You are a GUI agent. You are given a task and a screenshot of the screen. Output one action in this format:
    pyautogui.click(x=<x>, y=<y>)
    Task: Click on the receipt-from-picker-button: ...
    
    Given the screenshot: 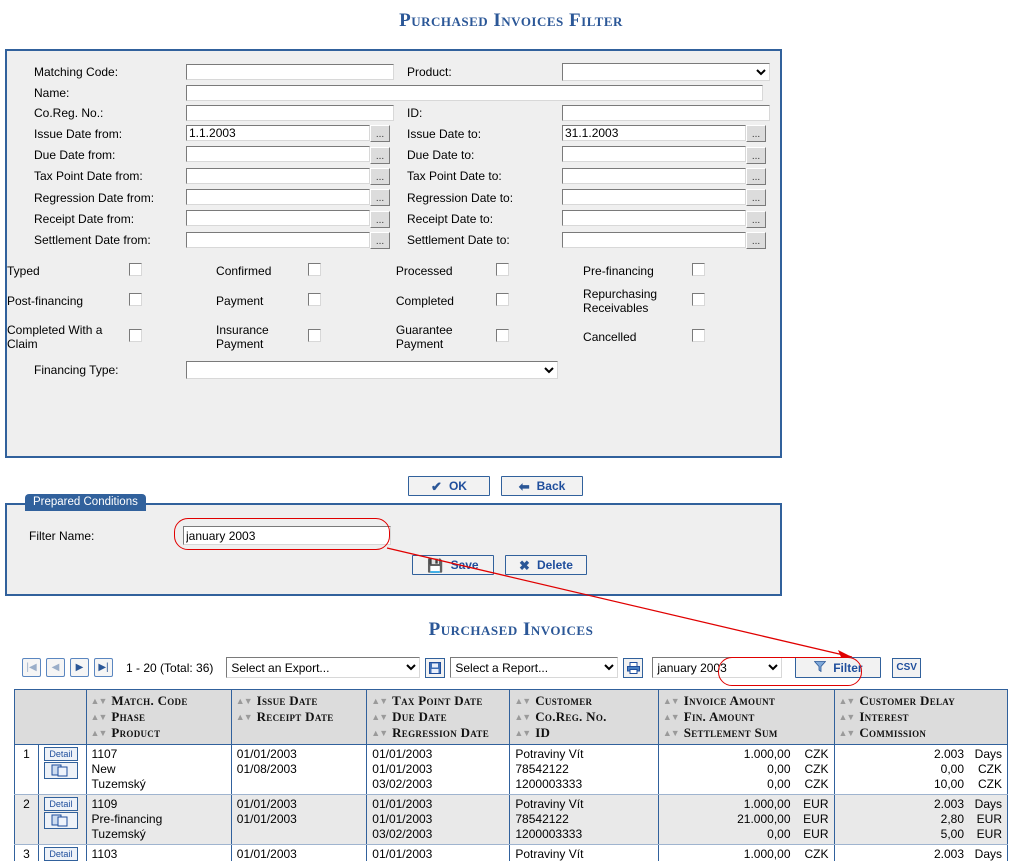 What is the action you would take?
    pyautogui.click(x=380, y=219)
    